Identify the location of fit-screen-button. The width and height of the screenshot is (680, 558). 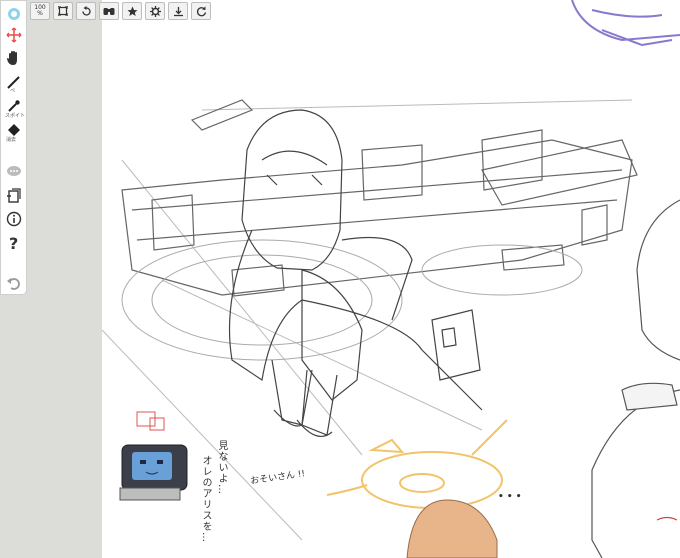
(63, 11).